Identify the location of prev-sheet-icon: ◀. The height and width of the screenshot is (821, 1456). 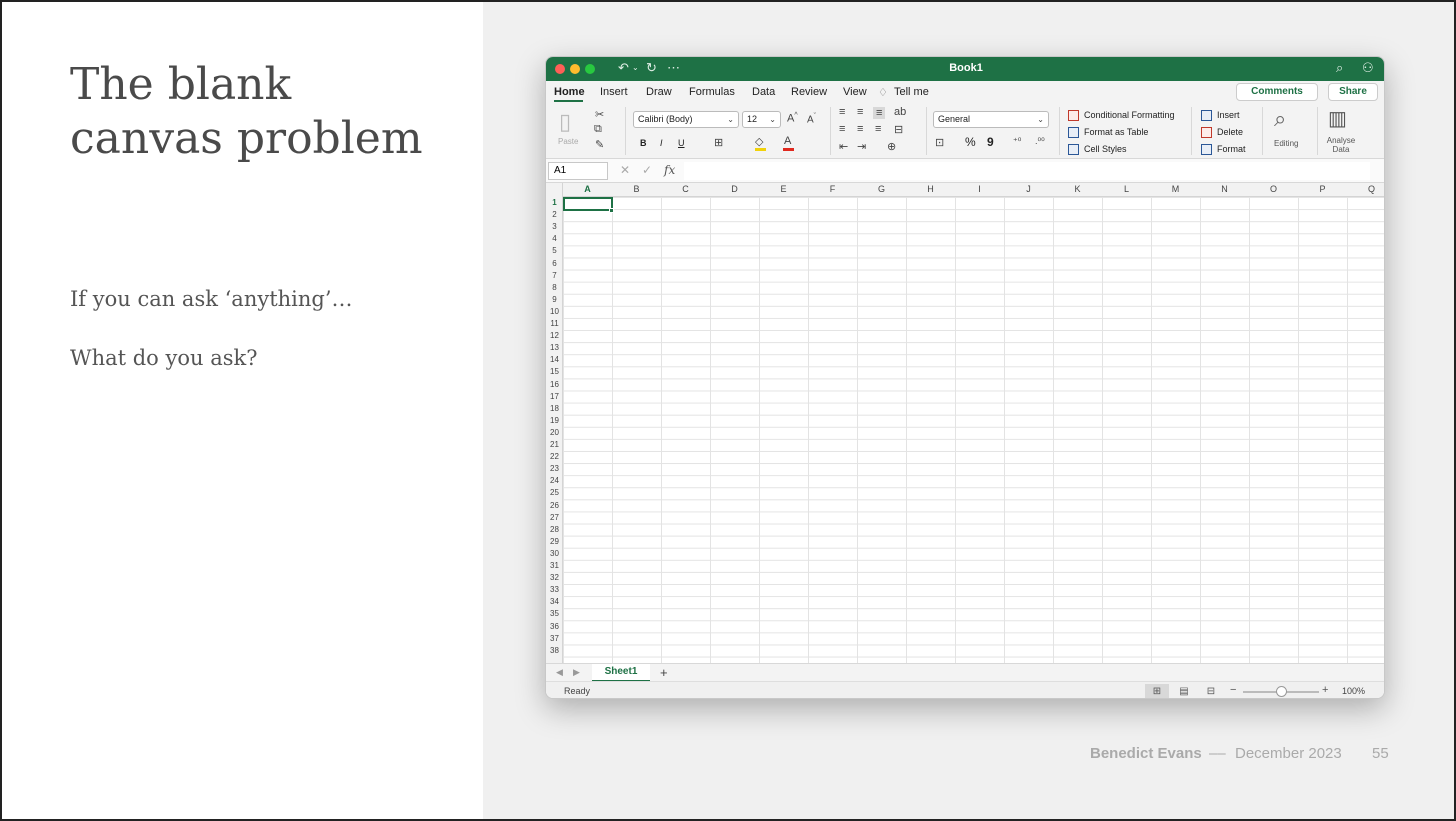
(559, 672).